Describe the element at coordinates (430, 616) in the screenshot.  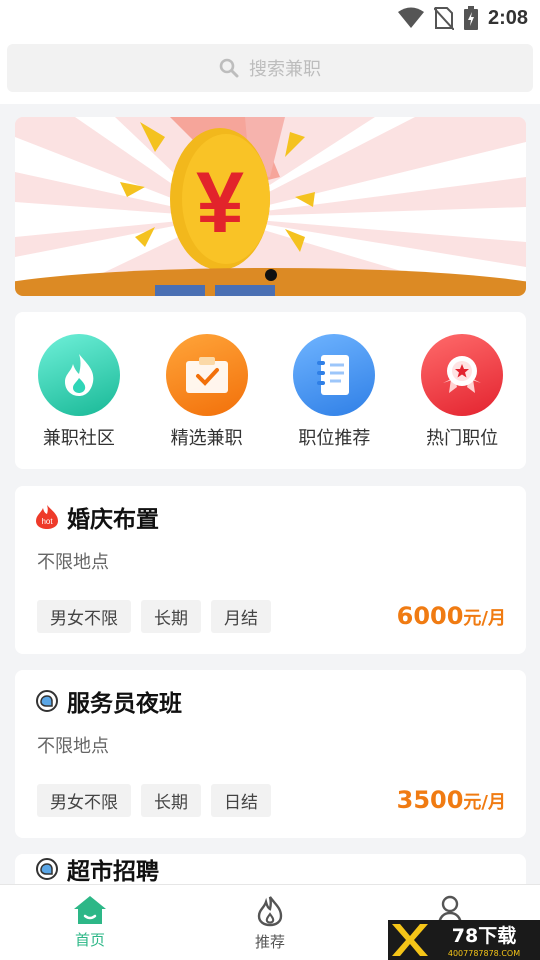
I see `salary-amount: 6000` at that location.